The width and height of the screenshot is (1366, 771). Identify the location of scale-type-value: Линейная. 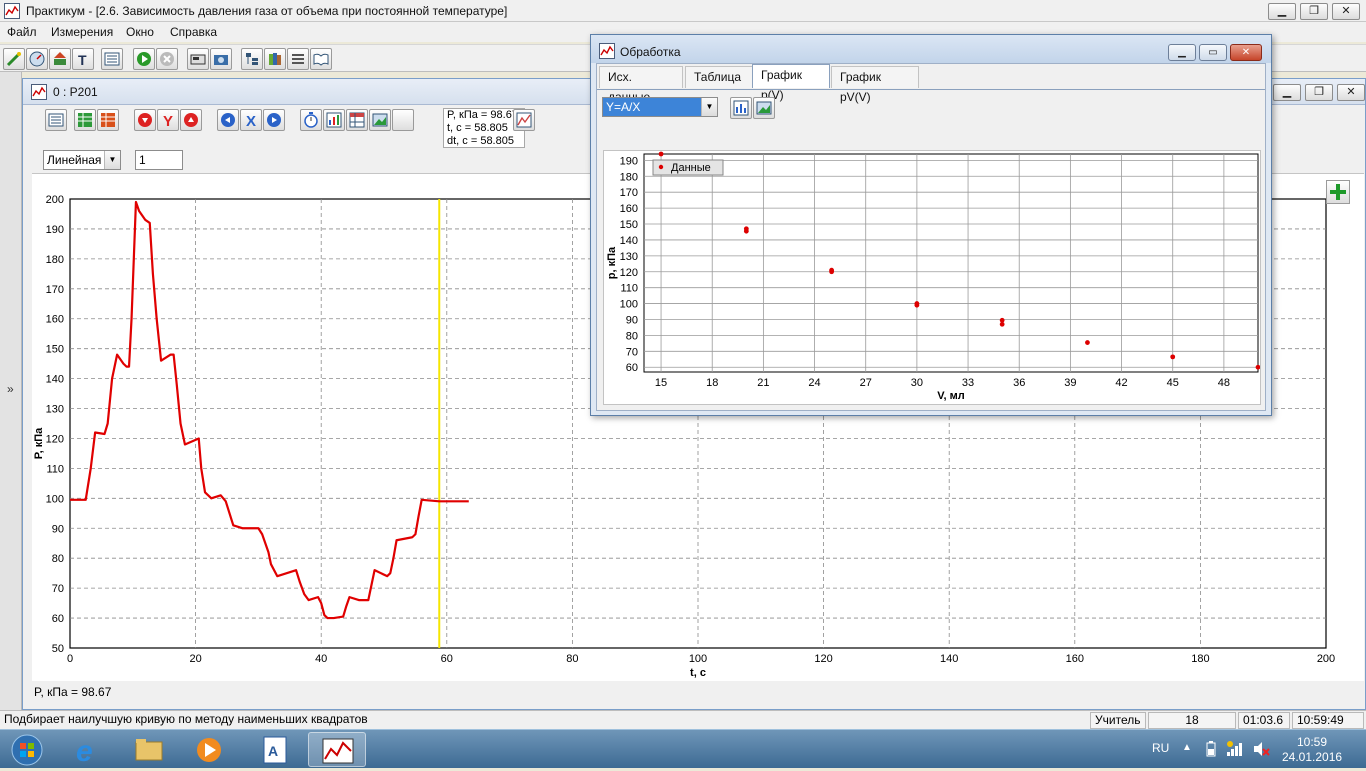
(74, 160).